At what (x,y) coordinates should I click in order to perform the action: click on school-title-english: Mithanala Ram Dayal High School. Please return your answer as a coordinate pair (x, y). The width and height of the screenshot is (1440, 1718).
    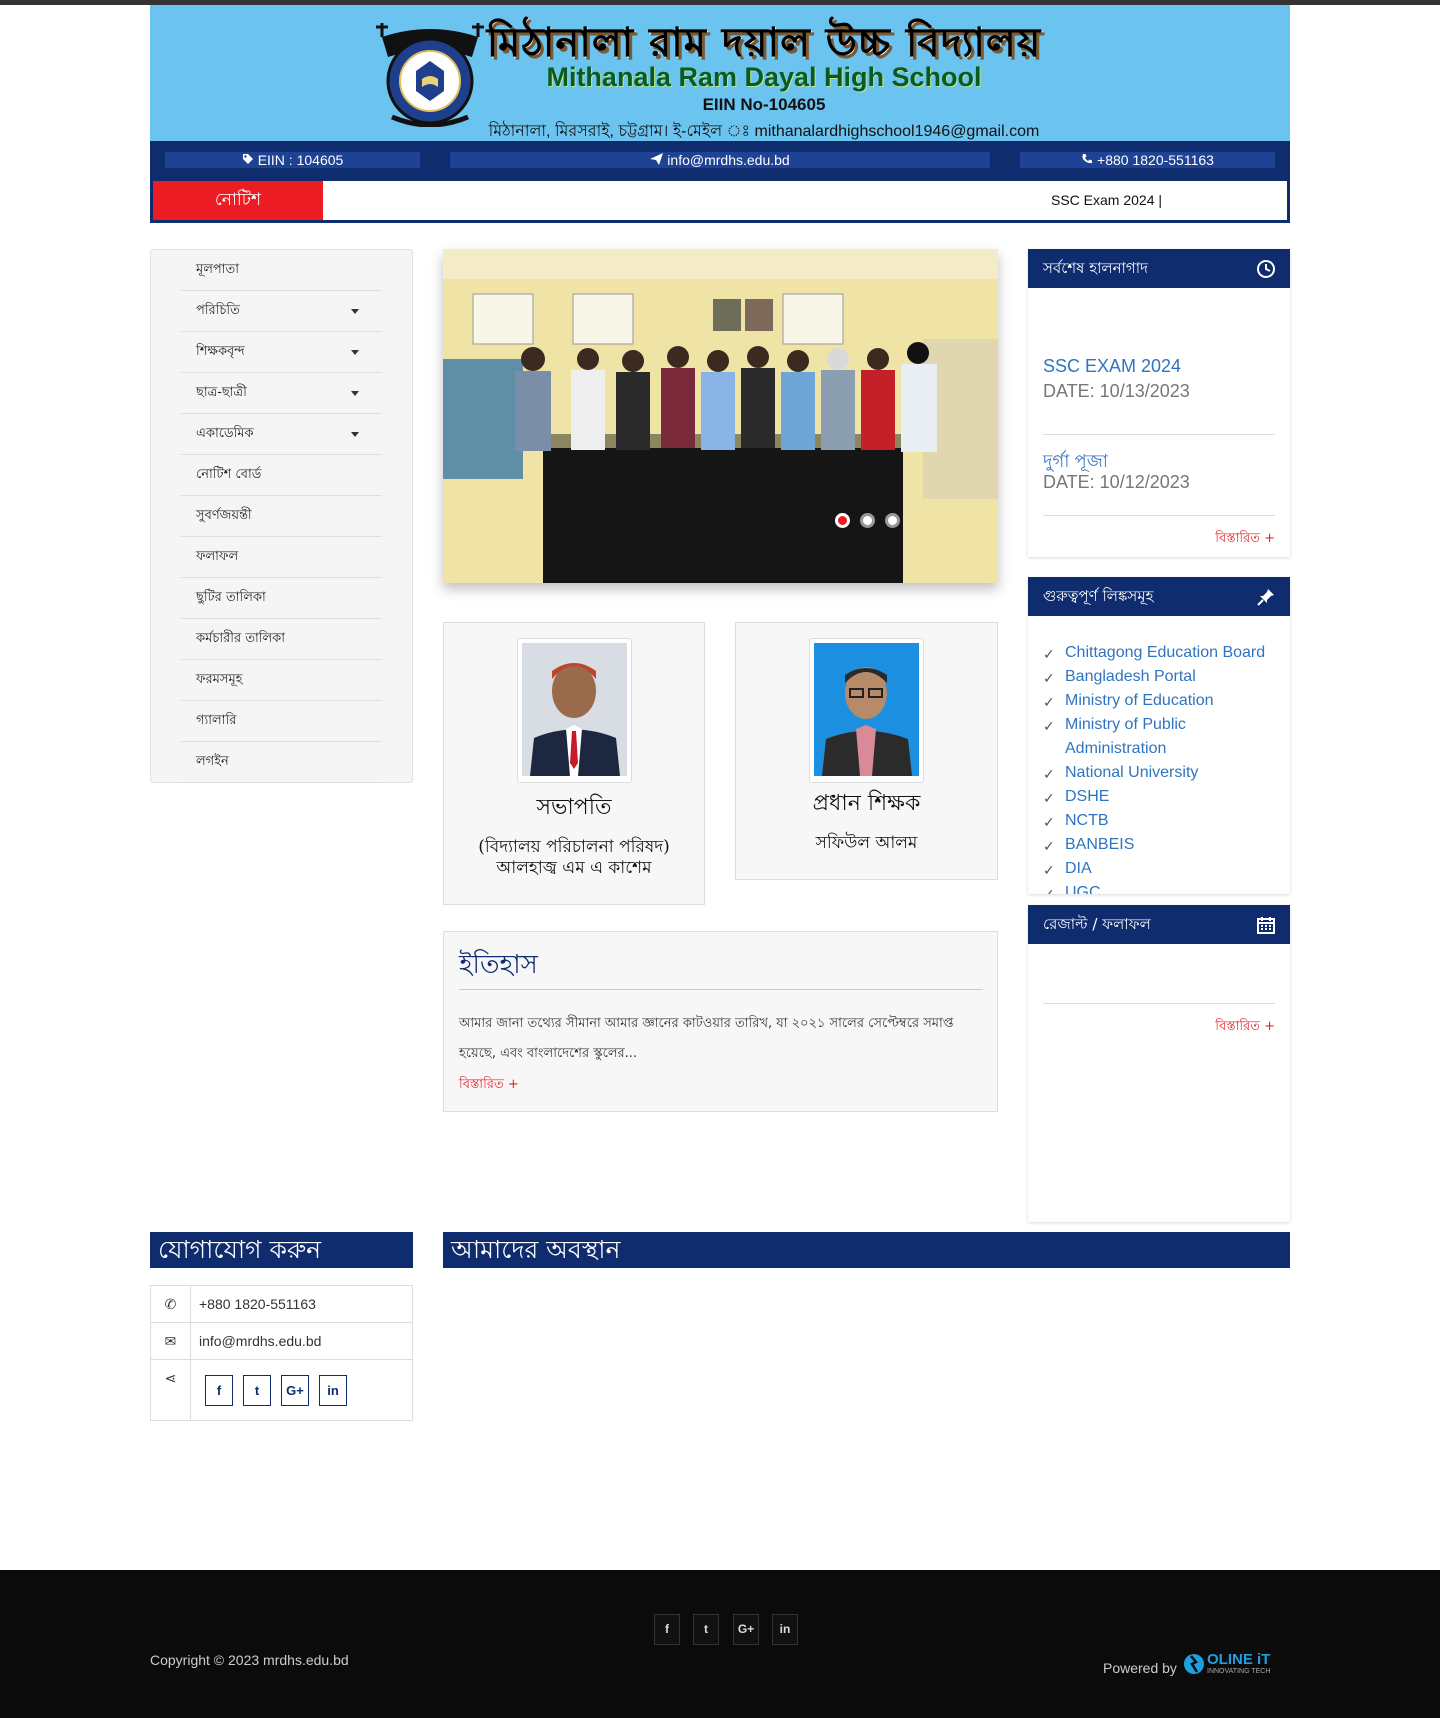
    Looking at the image, I should click on (764, 77).